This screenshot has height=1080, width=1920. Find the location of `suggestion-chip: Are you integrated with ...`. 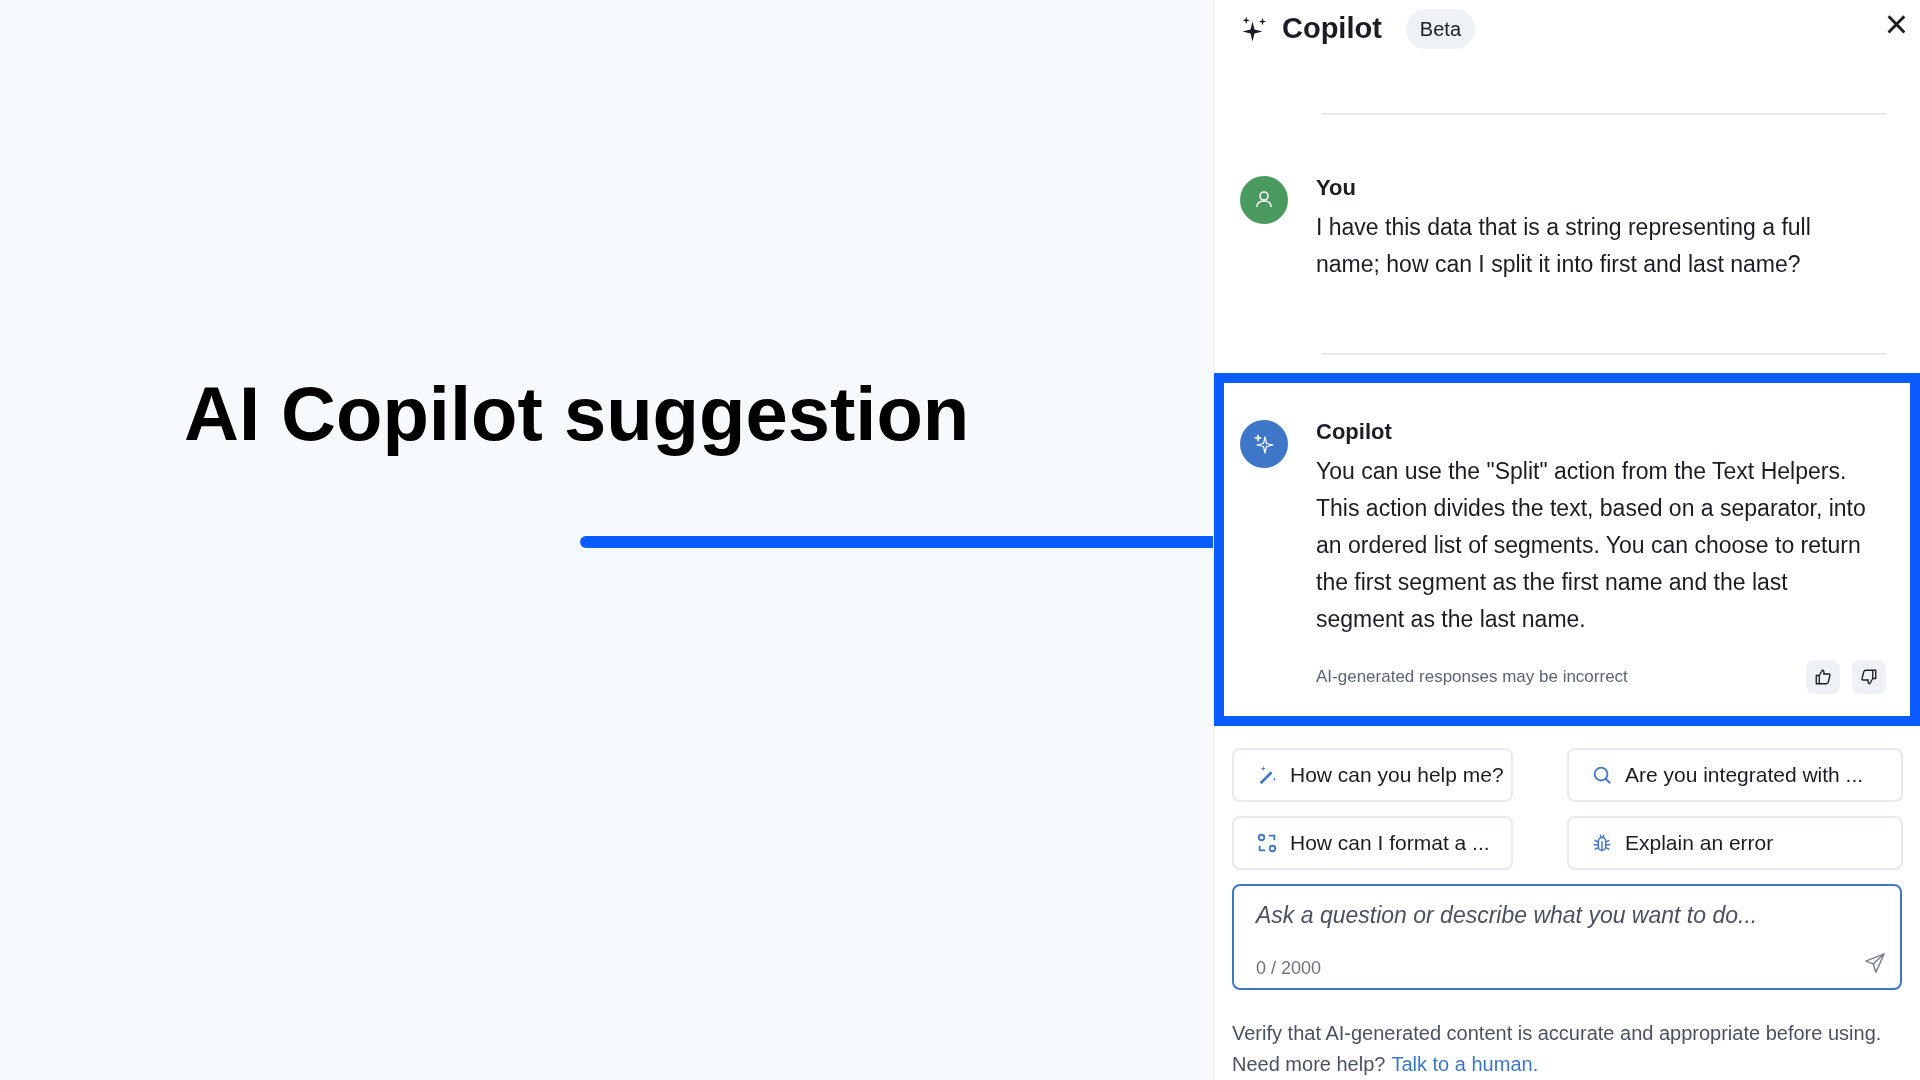

suggestion-chip: Are you integrated with ... is located at coordinates (1735, 775).